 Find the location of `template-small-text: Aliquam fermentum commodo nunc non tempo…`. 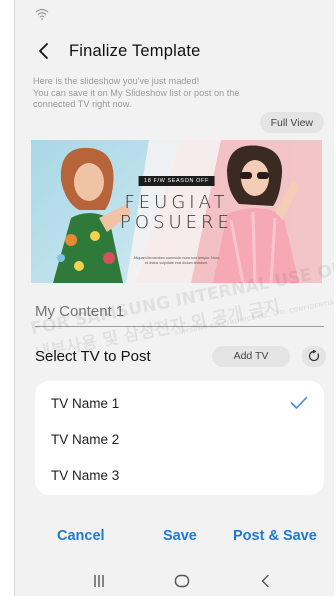

template-small-text: Aliquam fermentum commodo nunc non tempo… is located at coordinates (176, 260).